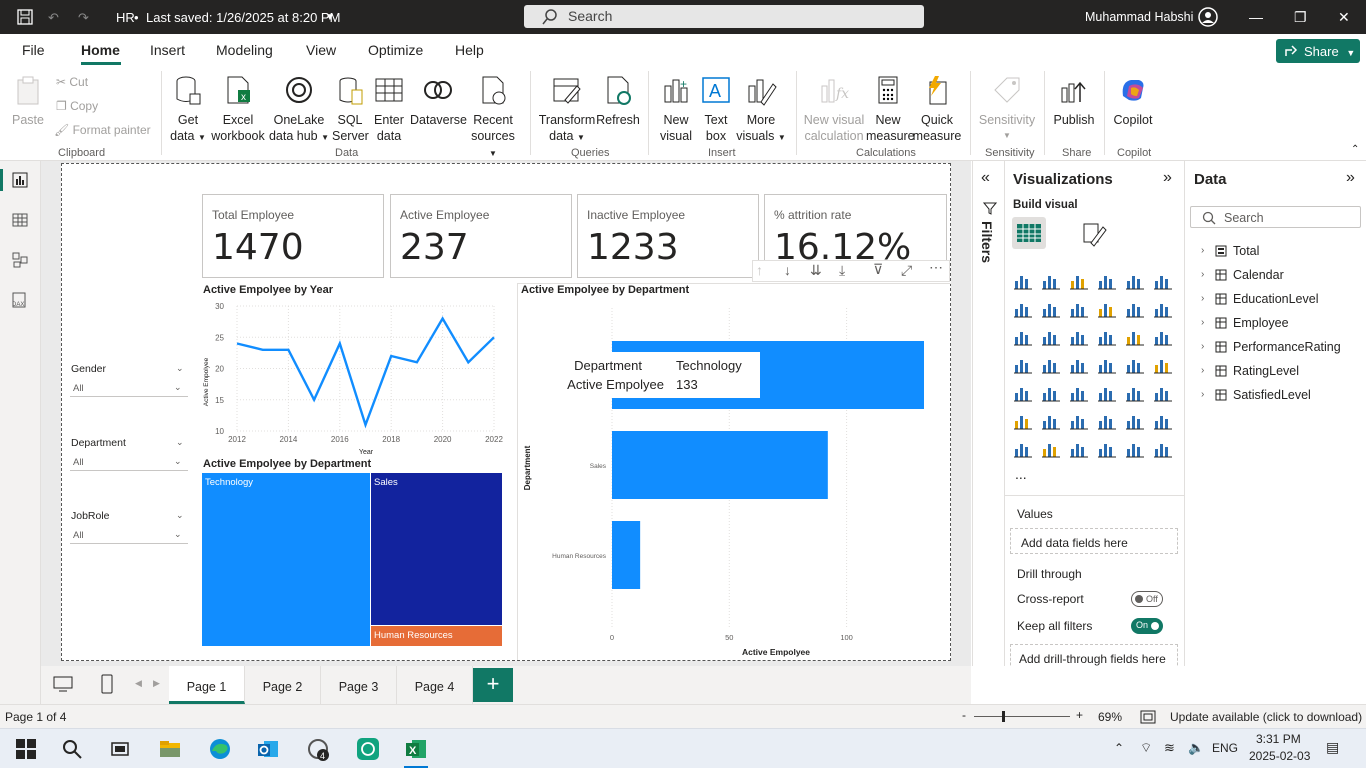 This screenshot has height=768, width=1366. What do you see at coordinates (129, 536) in the screenshot?
I see `slicer-jobrole-dropdown: All ⌄` at bounding box center [129, 536].